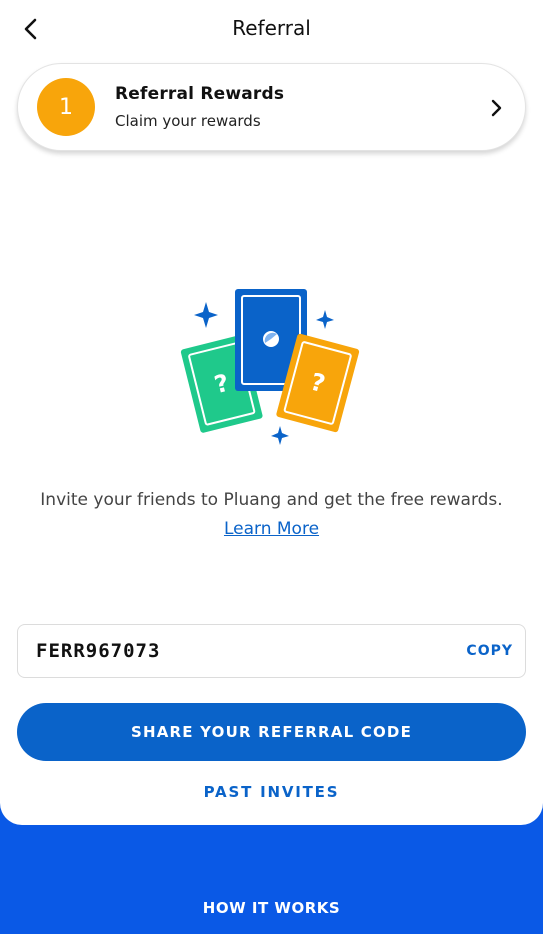 The width and height of the screenshot is (543, 934). What do you see at coordinates (66, 107) in the screenshot?
I see `reward-count-badge: 1` at bounding box center [66, 107].